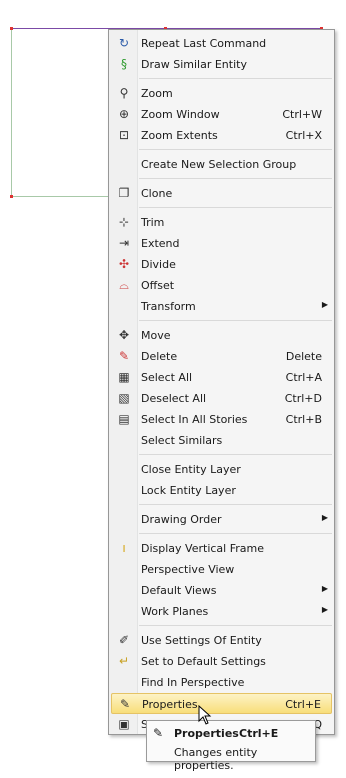  Describe the element at coordinates (221, 135) in the screenshot. I see `menu-item-zoom-extents: ⊡ Zoom Extents Ctrl+X` at that location.